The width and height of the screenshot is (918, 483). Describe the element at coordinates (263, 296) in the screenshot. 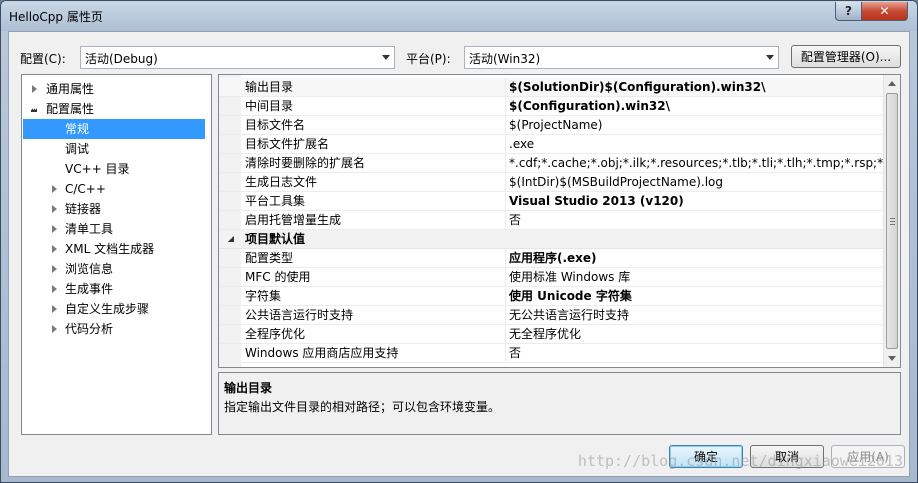

I see `property-name: 字符集` at that location.